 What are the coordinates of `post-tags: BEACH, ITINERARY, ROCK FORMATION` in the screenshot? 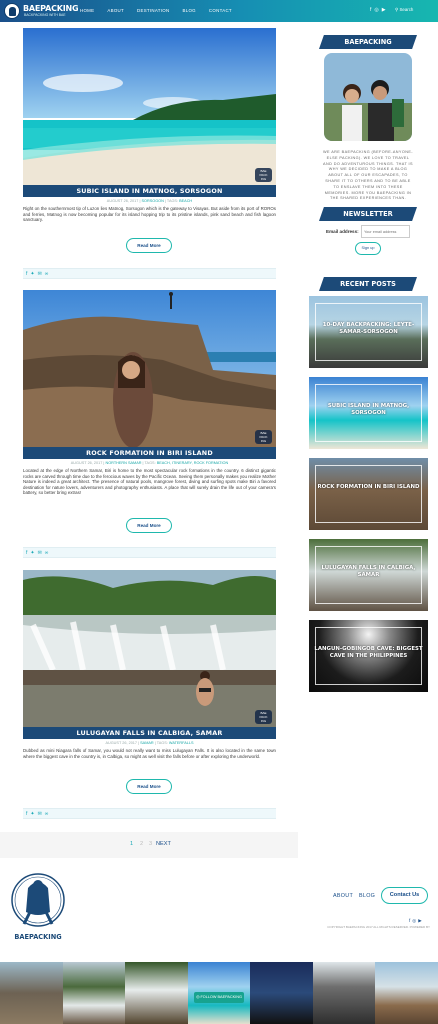 It's located at (193, 463).